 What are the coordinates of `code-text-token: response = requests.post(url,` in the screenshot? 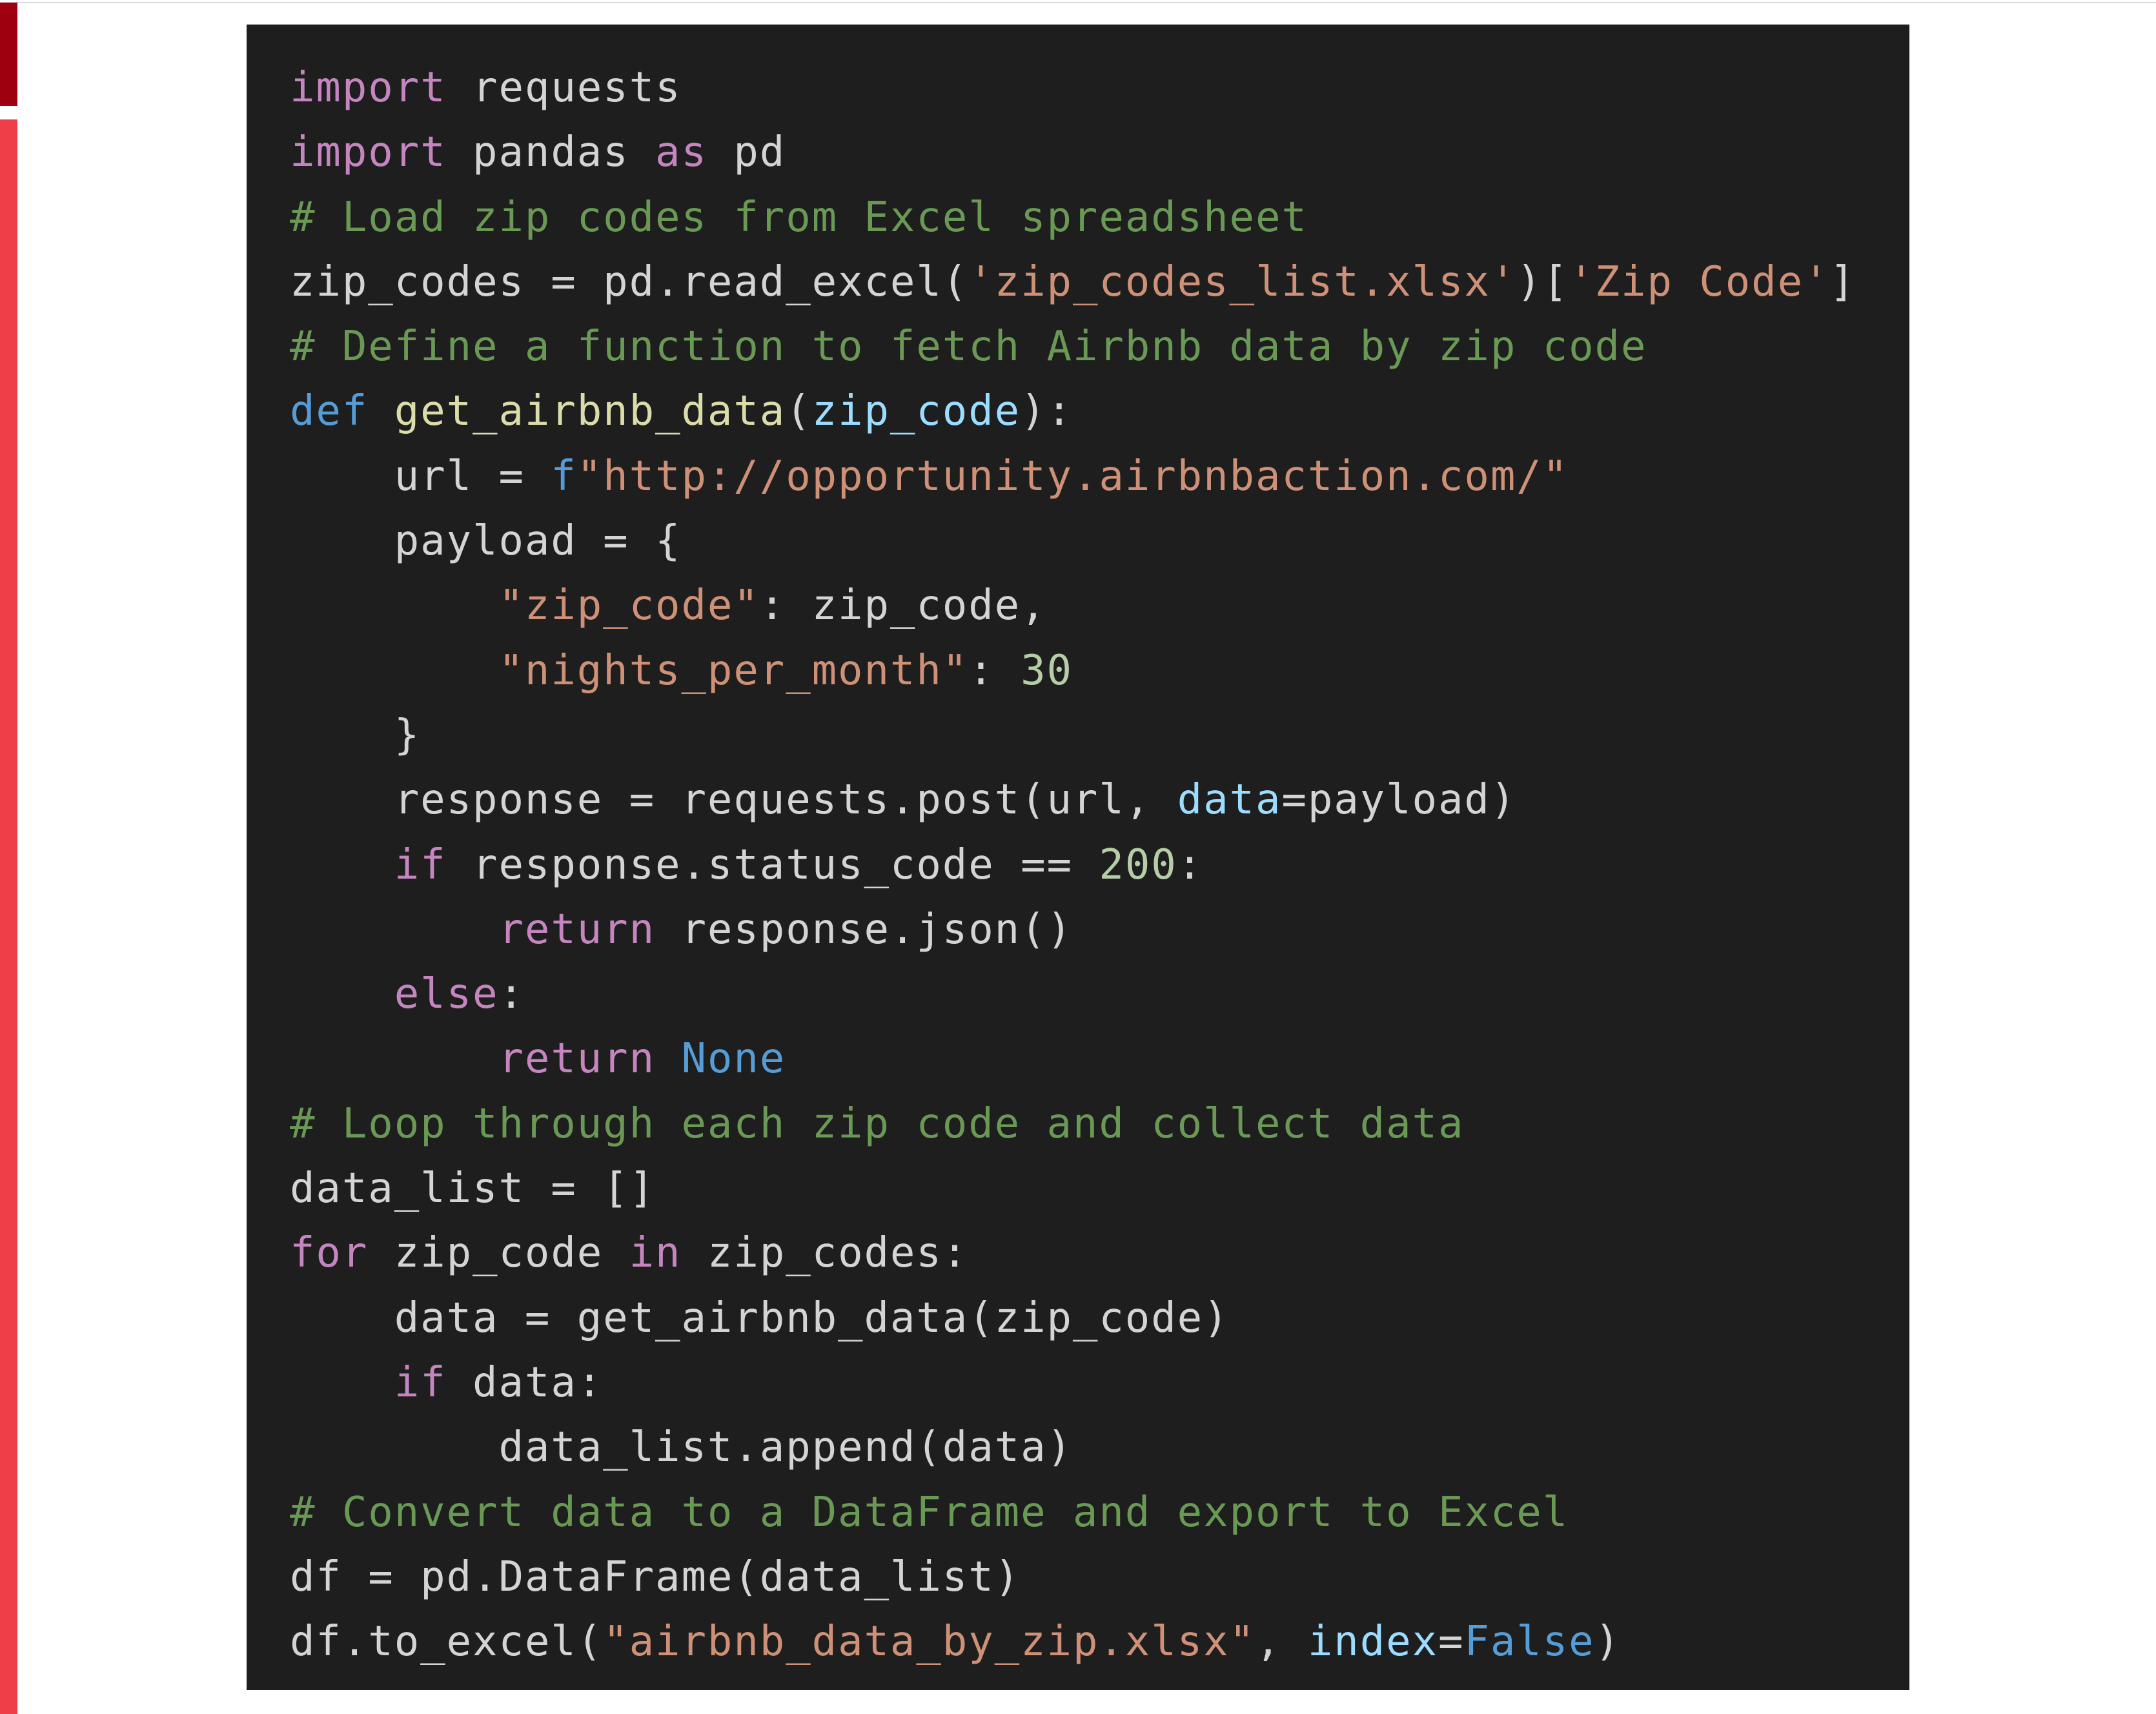 It's located at (733, 800).